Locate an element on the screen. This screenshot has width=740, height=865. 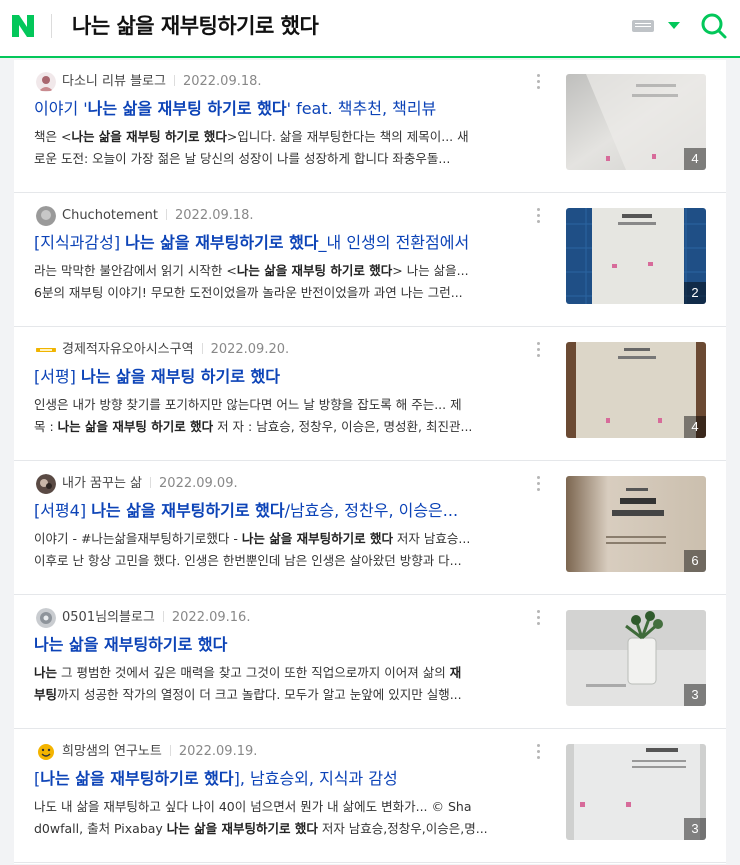
post-date: 2022.09.20. is located at coordinates (250, 349).